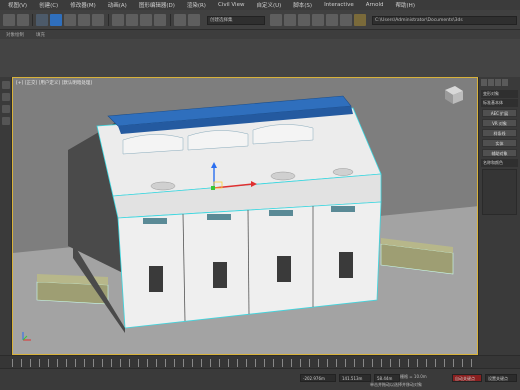 This screenshot has width=520, height=390. What do you see at coordinates (160, 20) in the screenshot?
I see `spinner-snap-icon` at bounding box center [160, 20].